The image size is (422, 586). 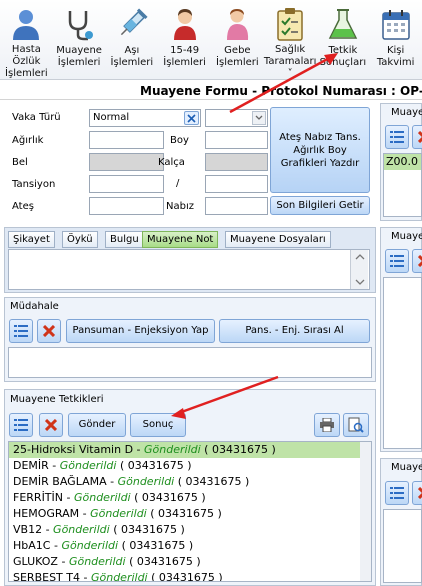 I want to click on person-icon, so click(x=26, y=23).